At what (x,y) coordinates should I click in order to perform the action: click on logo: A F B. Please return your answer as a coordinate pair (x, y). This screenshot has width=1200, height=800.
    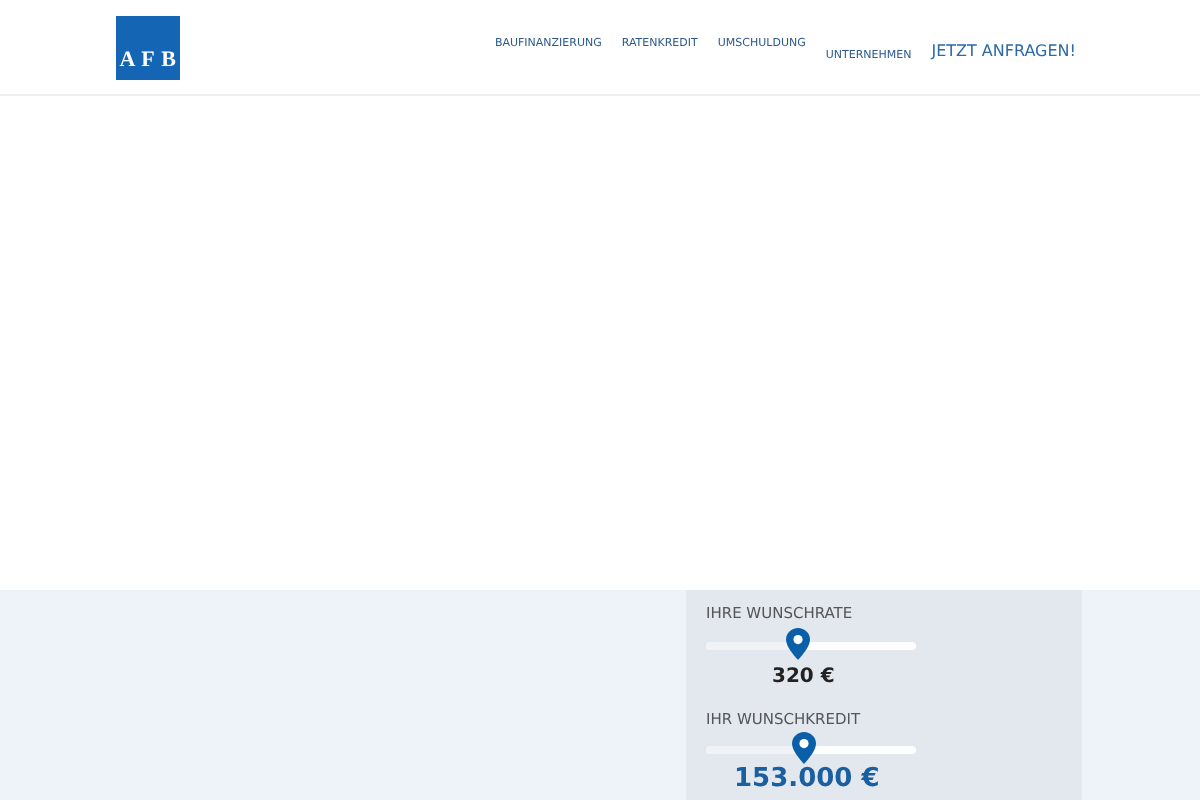
    Looking at the image, I should click on (148, 47).